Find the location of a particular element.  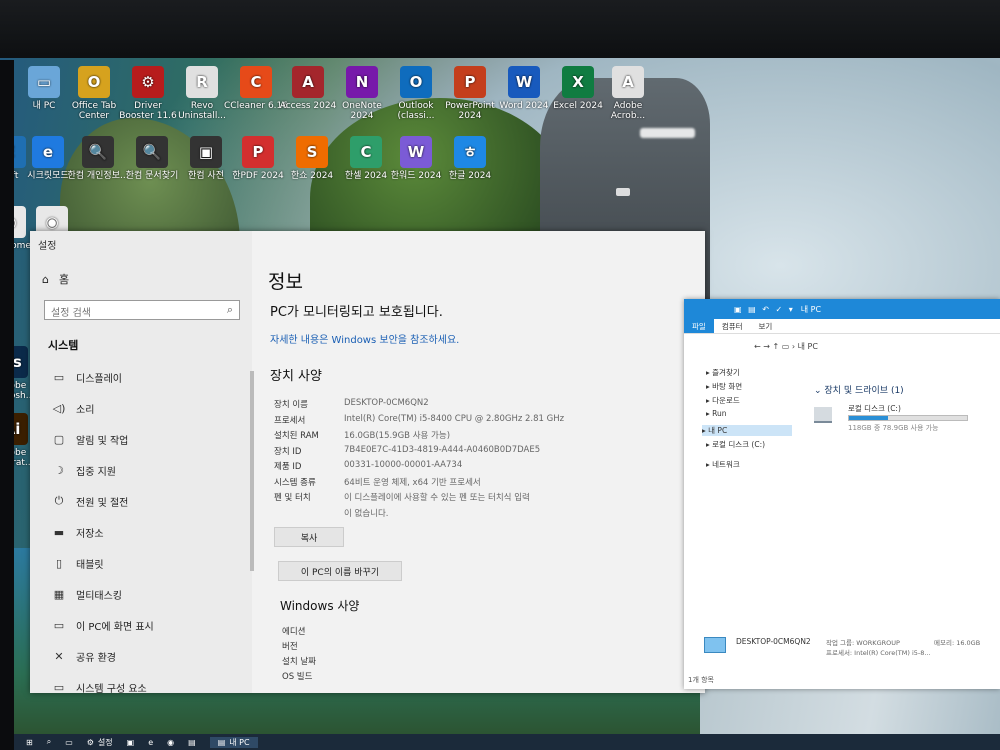

spec-value: DESKTOP-0CM6QN2 is located at coordinates (386, 403).